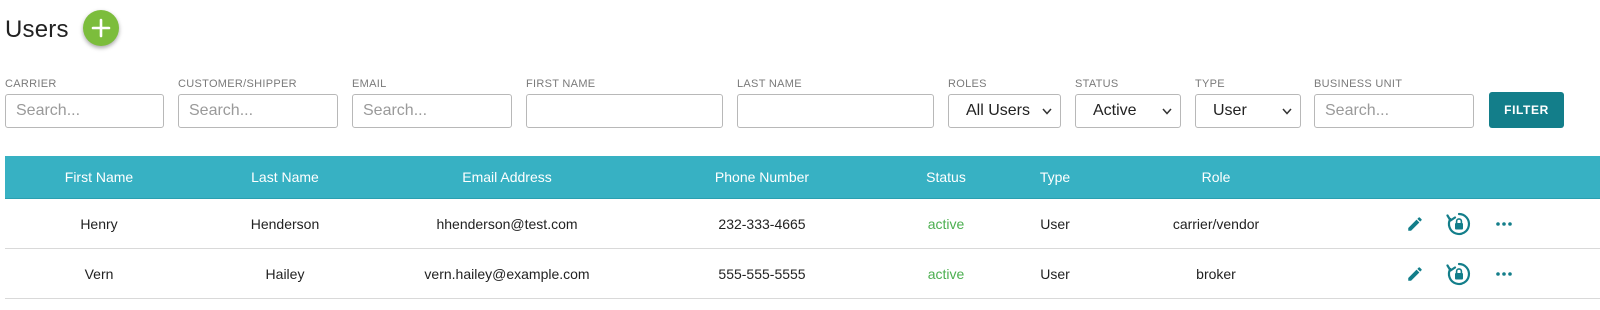 This screenshot has height=310, width=1600. I want to click on status-label: STATUS, so click(1097, 84).